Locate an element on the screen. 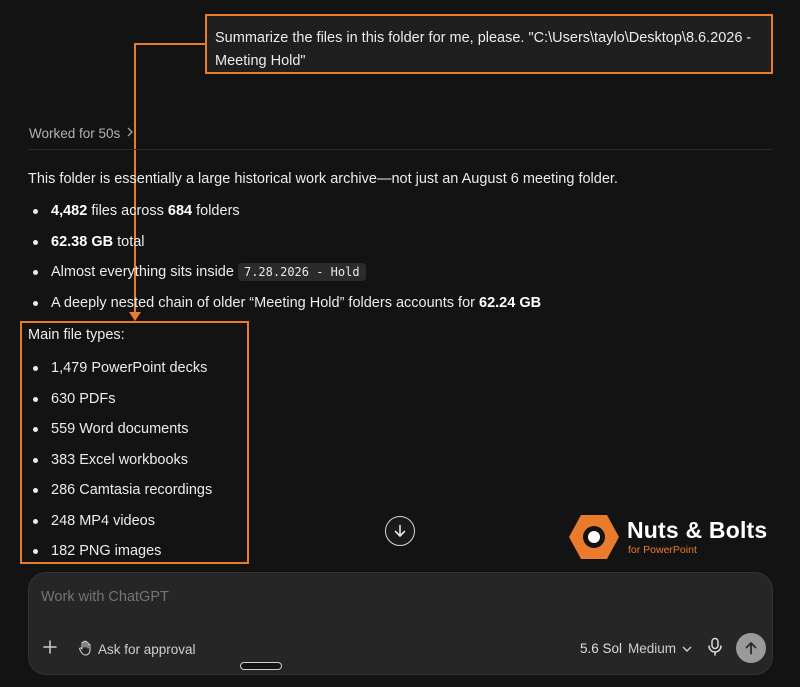 This screenshot has height=687, width=800. chevron-down-icon is located at coordinates (687, 648).